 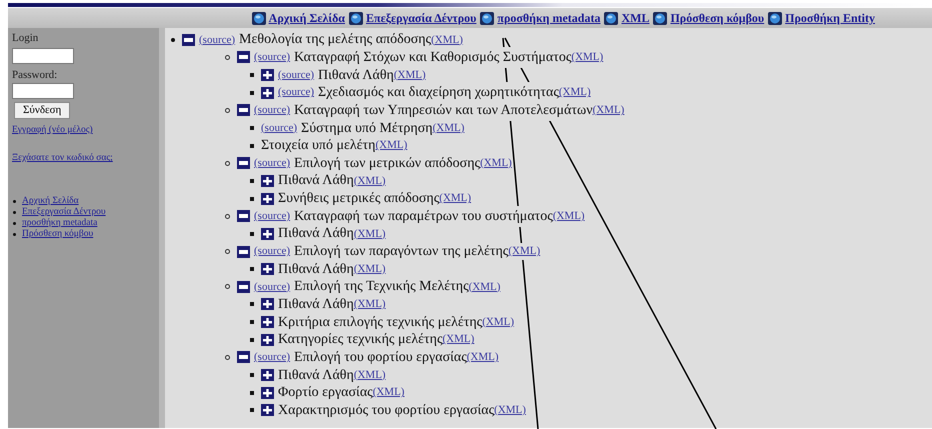 What do you see at coordinates (35, 75) in the screenshot?
I see `password-label: Password:` at bounding box center [35, 75].